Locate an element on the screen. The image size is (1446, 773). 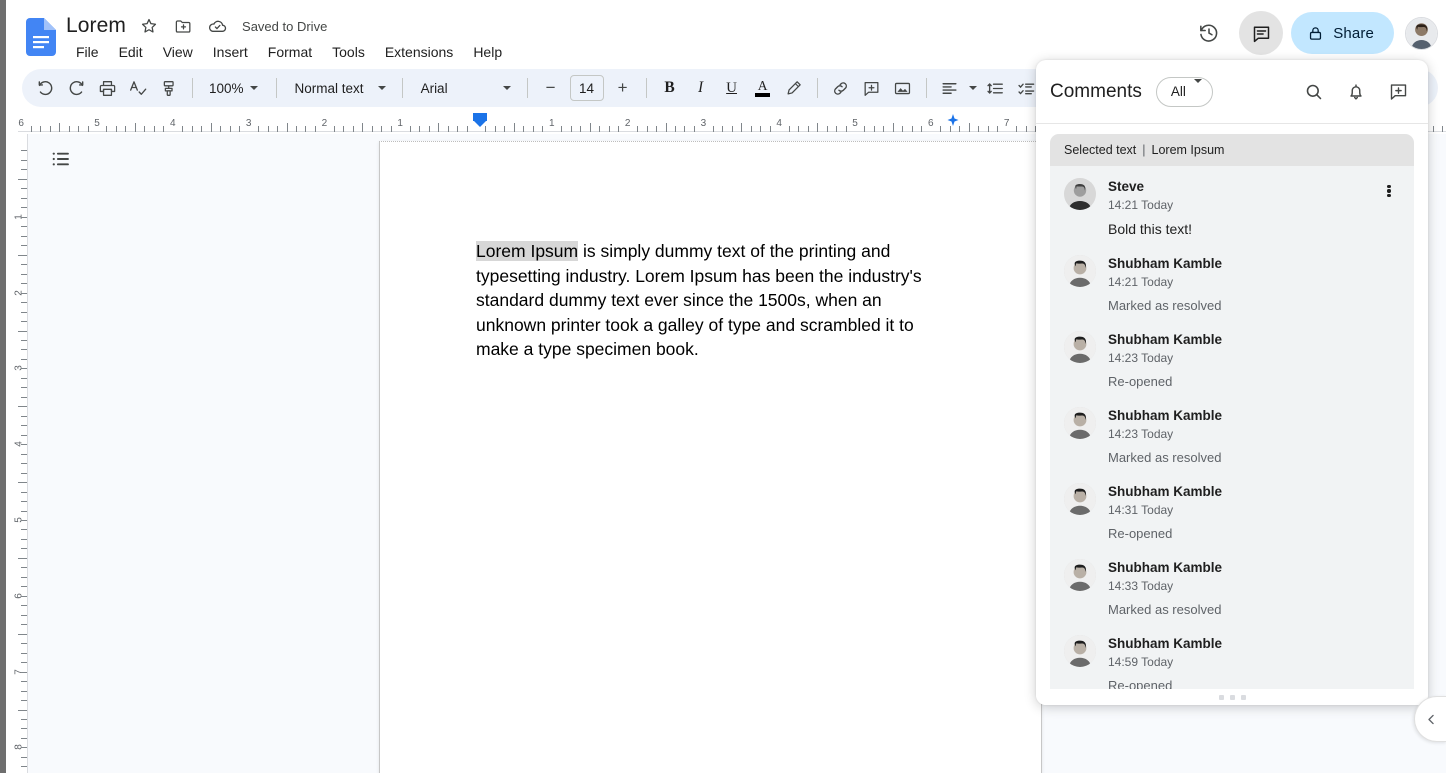
italic-button: I is located at coordinates (701, 88).